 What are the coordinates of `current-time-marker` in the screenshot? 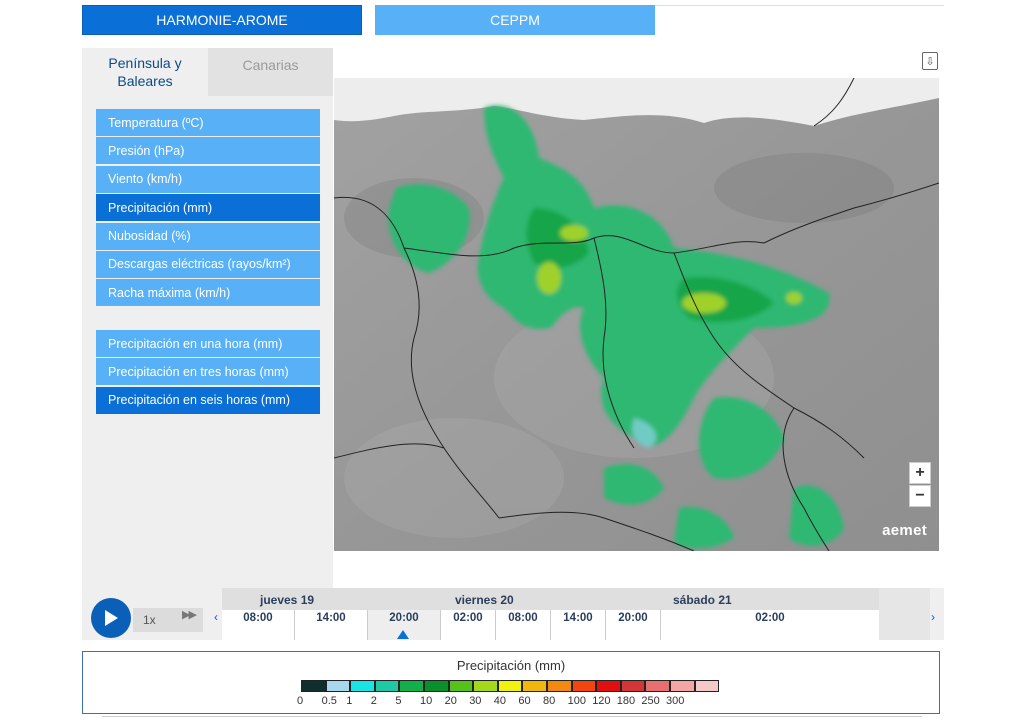 It's located at (403, 634).